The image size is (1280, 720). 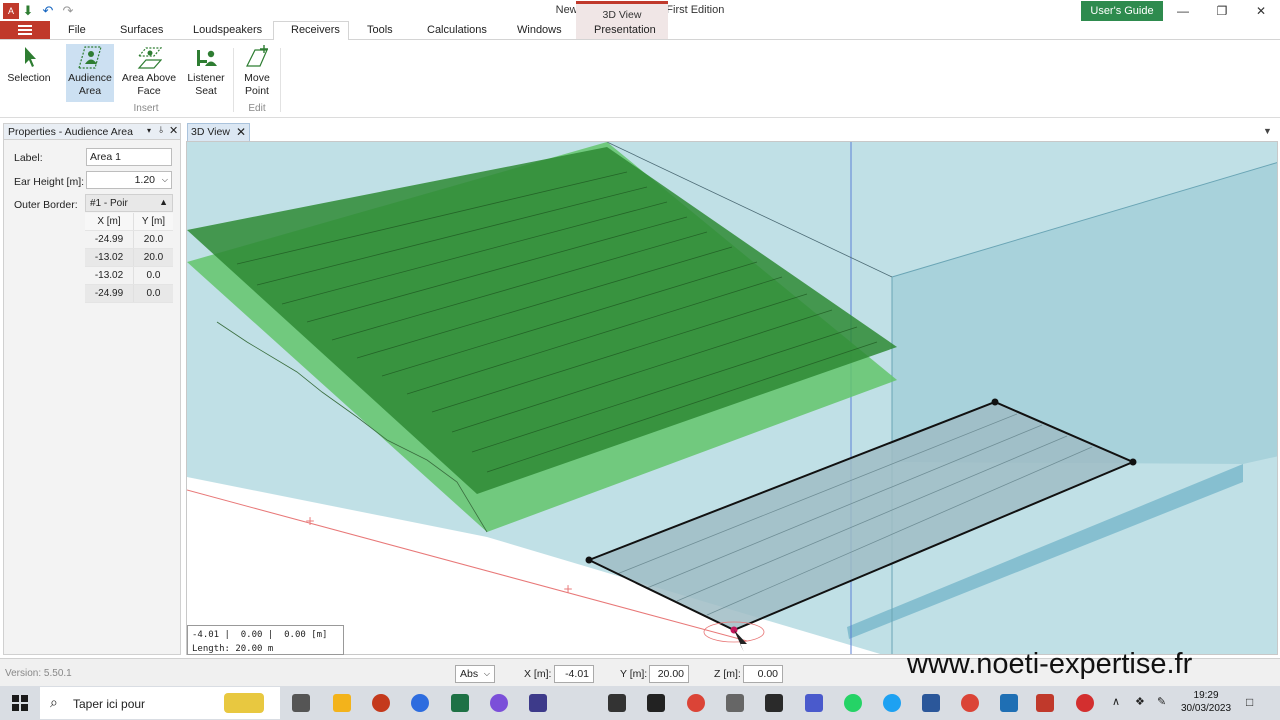 I want to click on tray-chevron-icon: ∧, so click(x=1116, y=701).